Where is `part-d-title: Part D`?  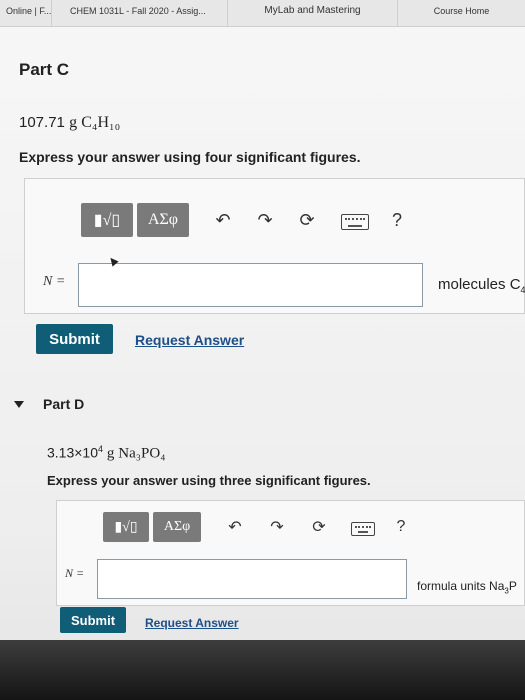
part-d-title: Part D is located at coordinates (64, 404).